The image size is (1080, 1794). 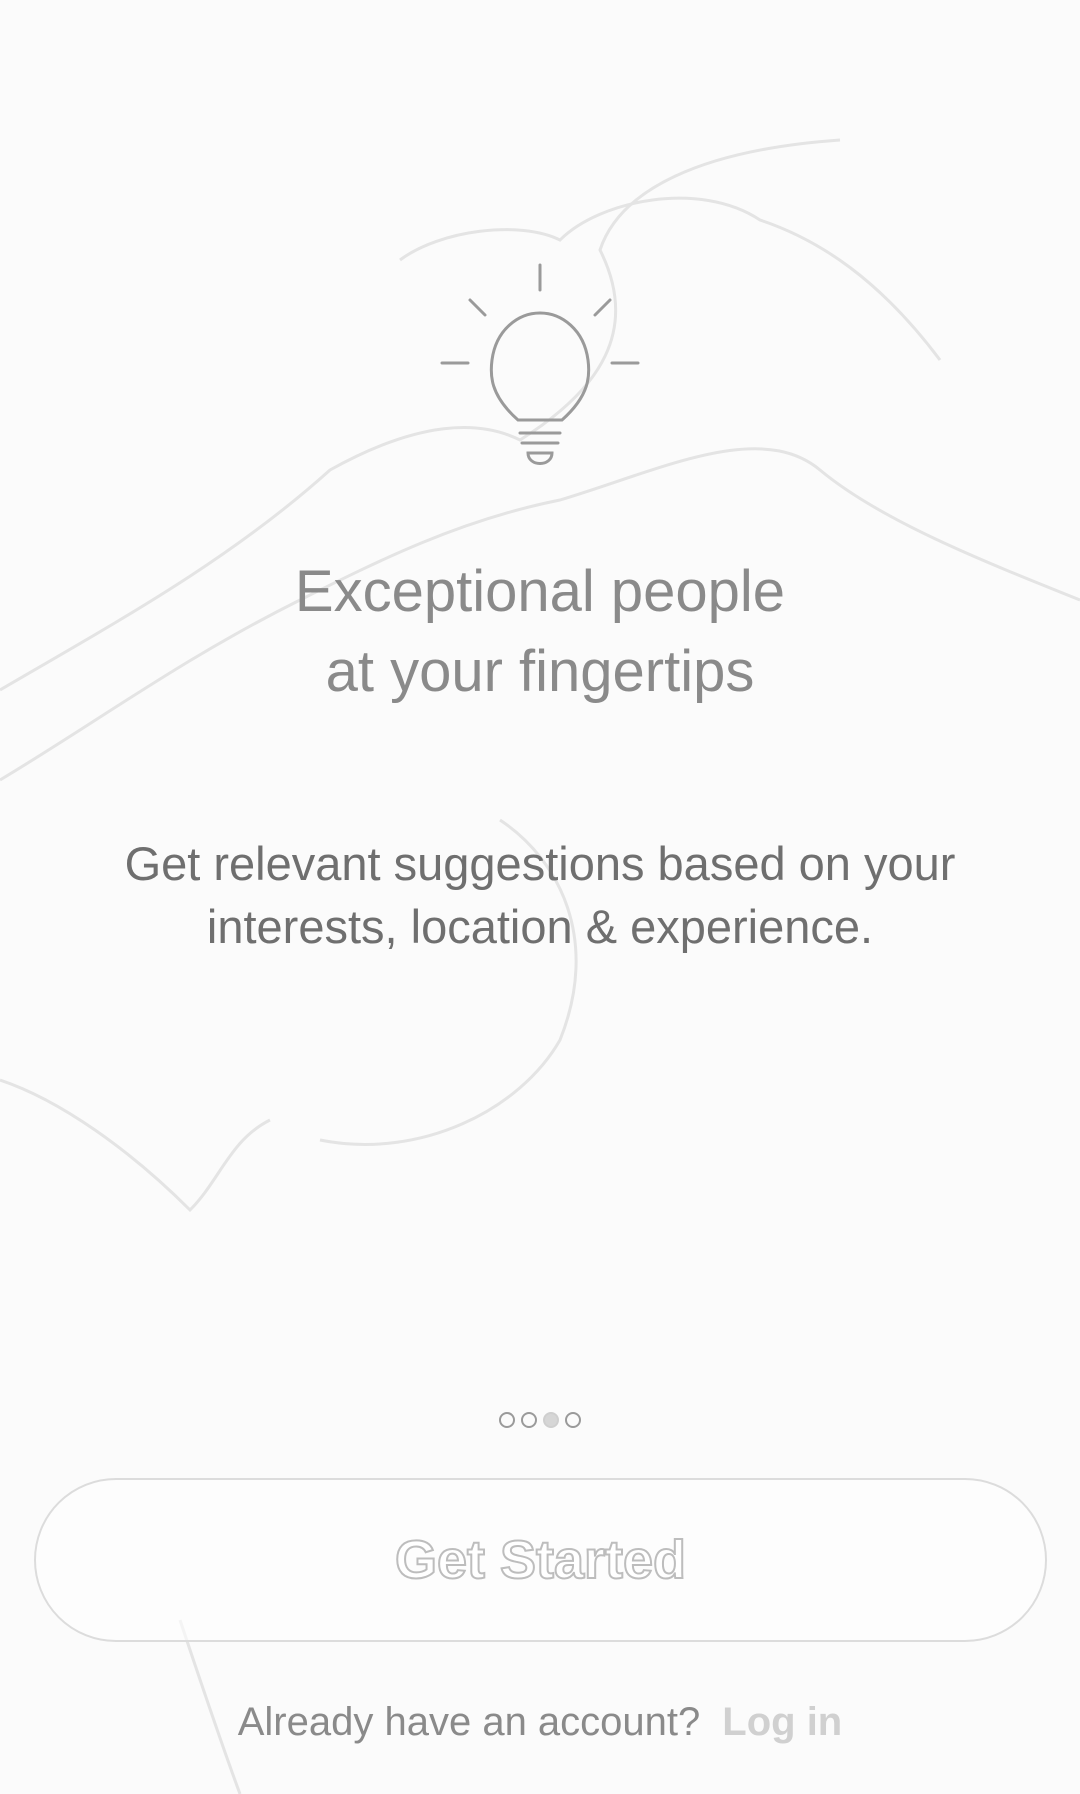 I want to click on account-prompt-text: Already have an account?, so click(x=469, y=1722).